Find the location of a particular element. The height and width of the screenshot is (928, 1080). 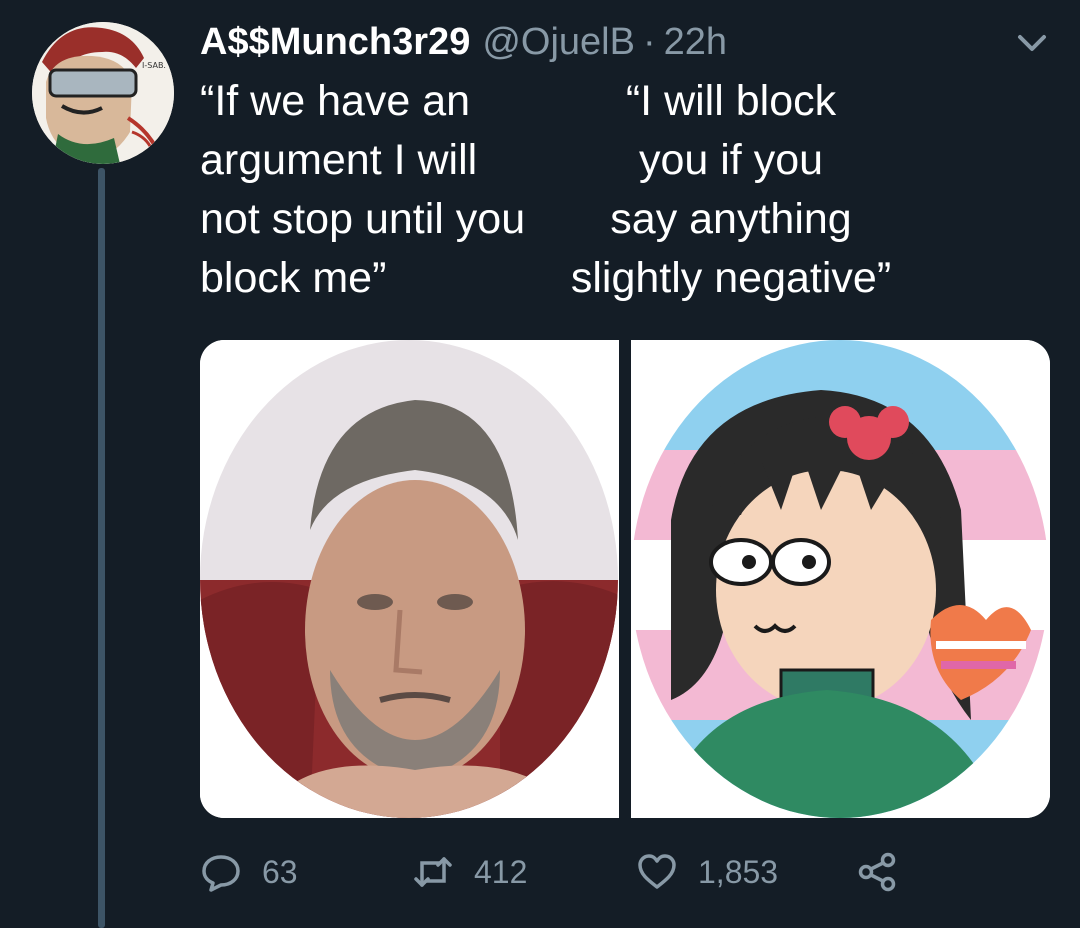

heart-icon is located at coordinates (657, 871).